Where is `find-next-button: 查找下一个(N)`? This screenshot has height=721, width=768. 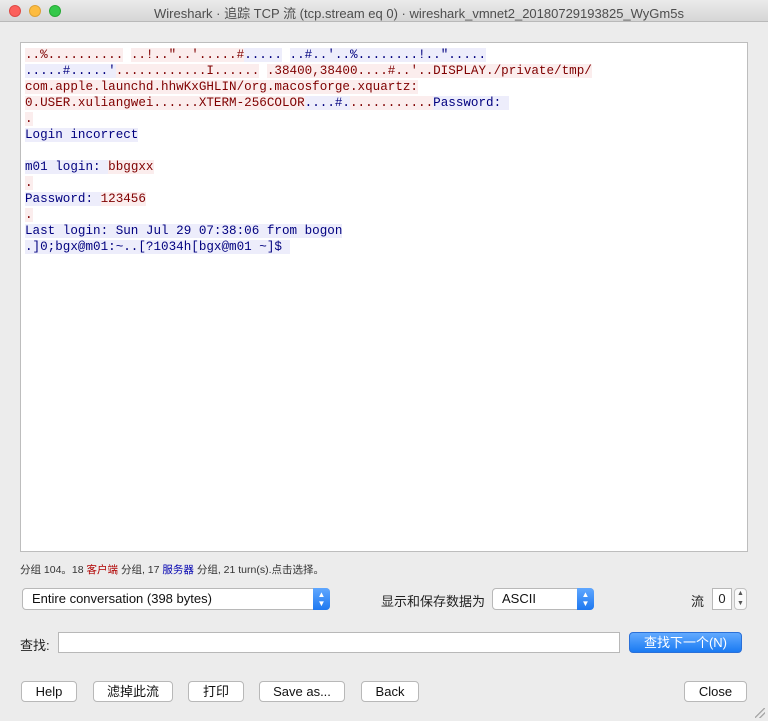 find-next-button: 查找下一个(N) is located at coordinates (685, 642).